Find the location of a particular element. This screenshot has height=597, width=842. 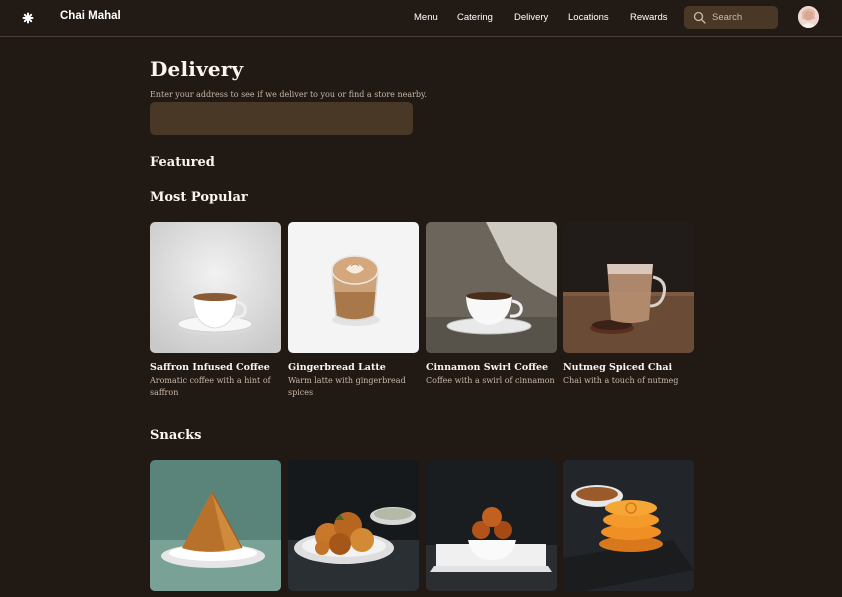

pakora-image is located at coordinates (353, 525).